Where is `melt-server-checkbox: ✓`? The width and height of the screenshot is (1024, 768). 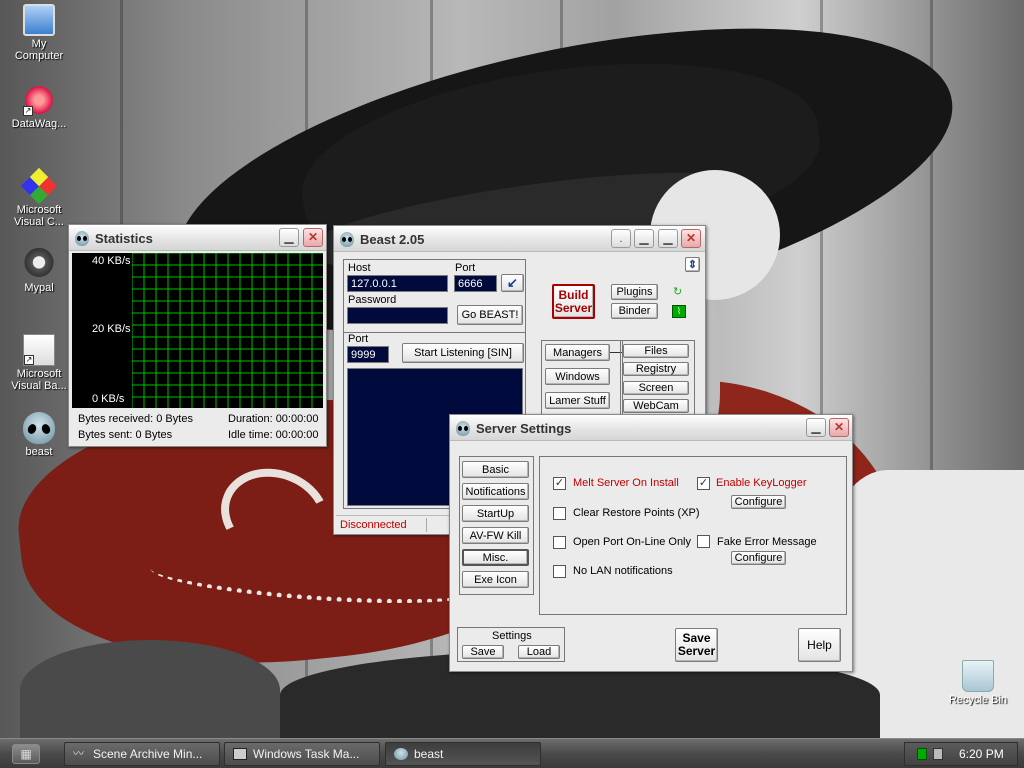 melt-server-checkbox: ✓ is located at coordinates (559, 483).